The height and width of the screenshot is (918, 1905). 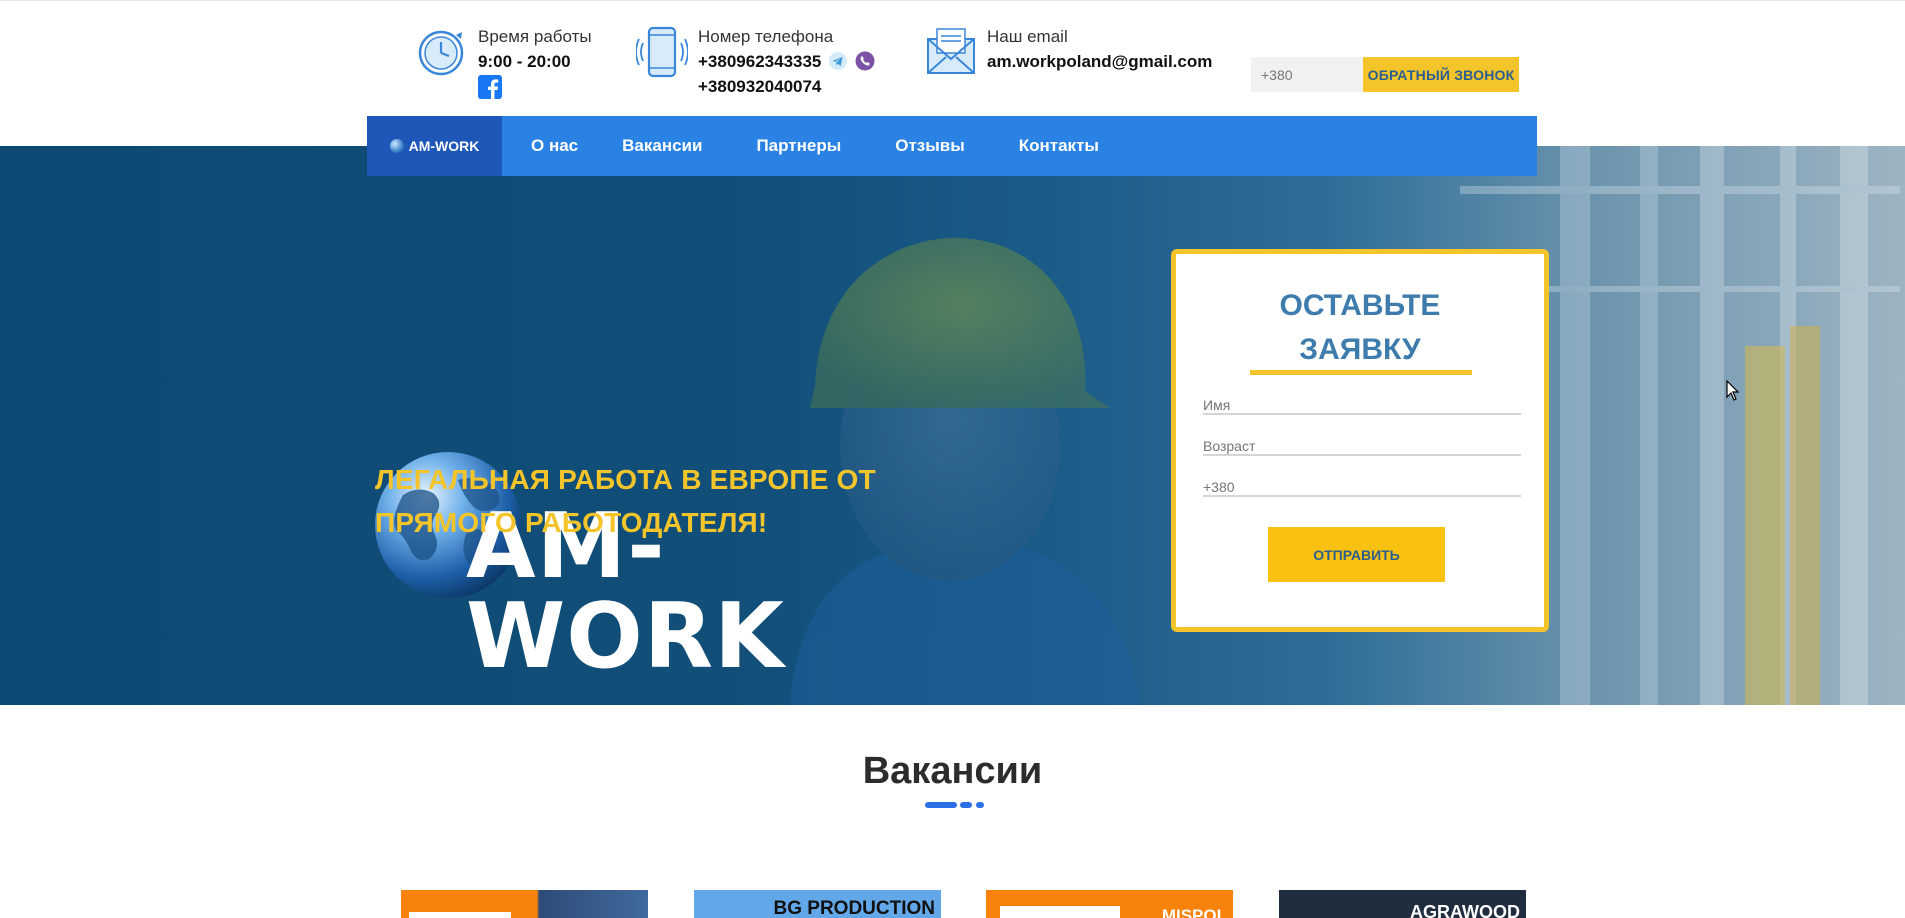 I want to click on email-block: Наш email am.workpoland@gmail.com, so click(x=1068, y=53).